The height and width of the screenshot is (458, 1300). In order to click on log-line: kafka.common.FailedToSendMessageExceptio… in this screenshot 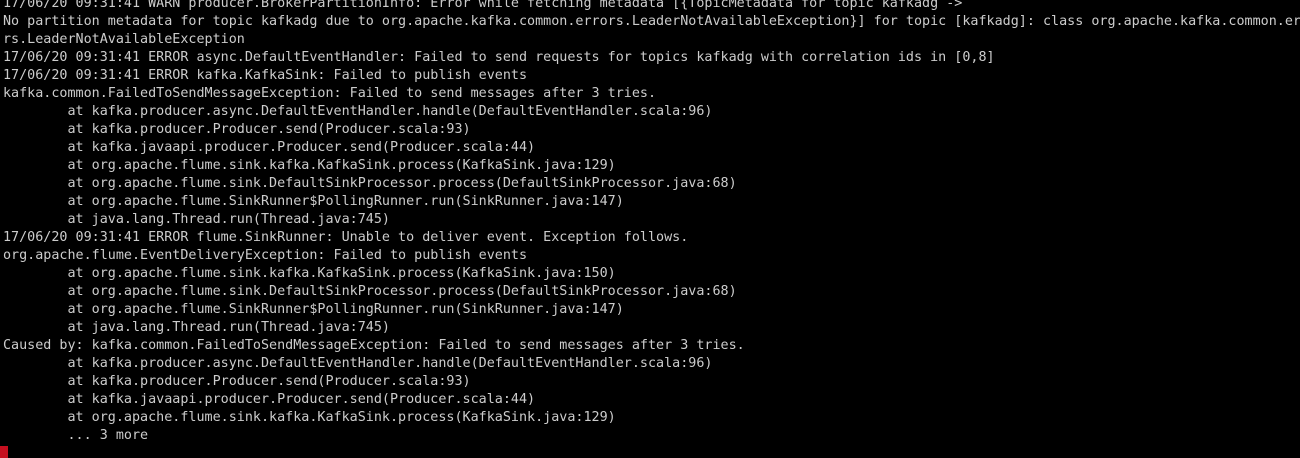, I will do `click(330, 93)`.